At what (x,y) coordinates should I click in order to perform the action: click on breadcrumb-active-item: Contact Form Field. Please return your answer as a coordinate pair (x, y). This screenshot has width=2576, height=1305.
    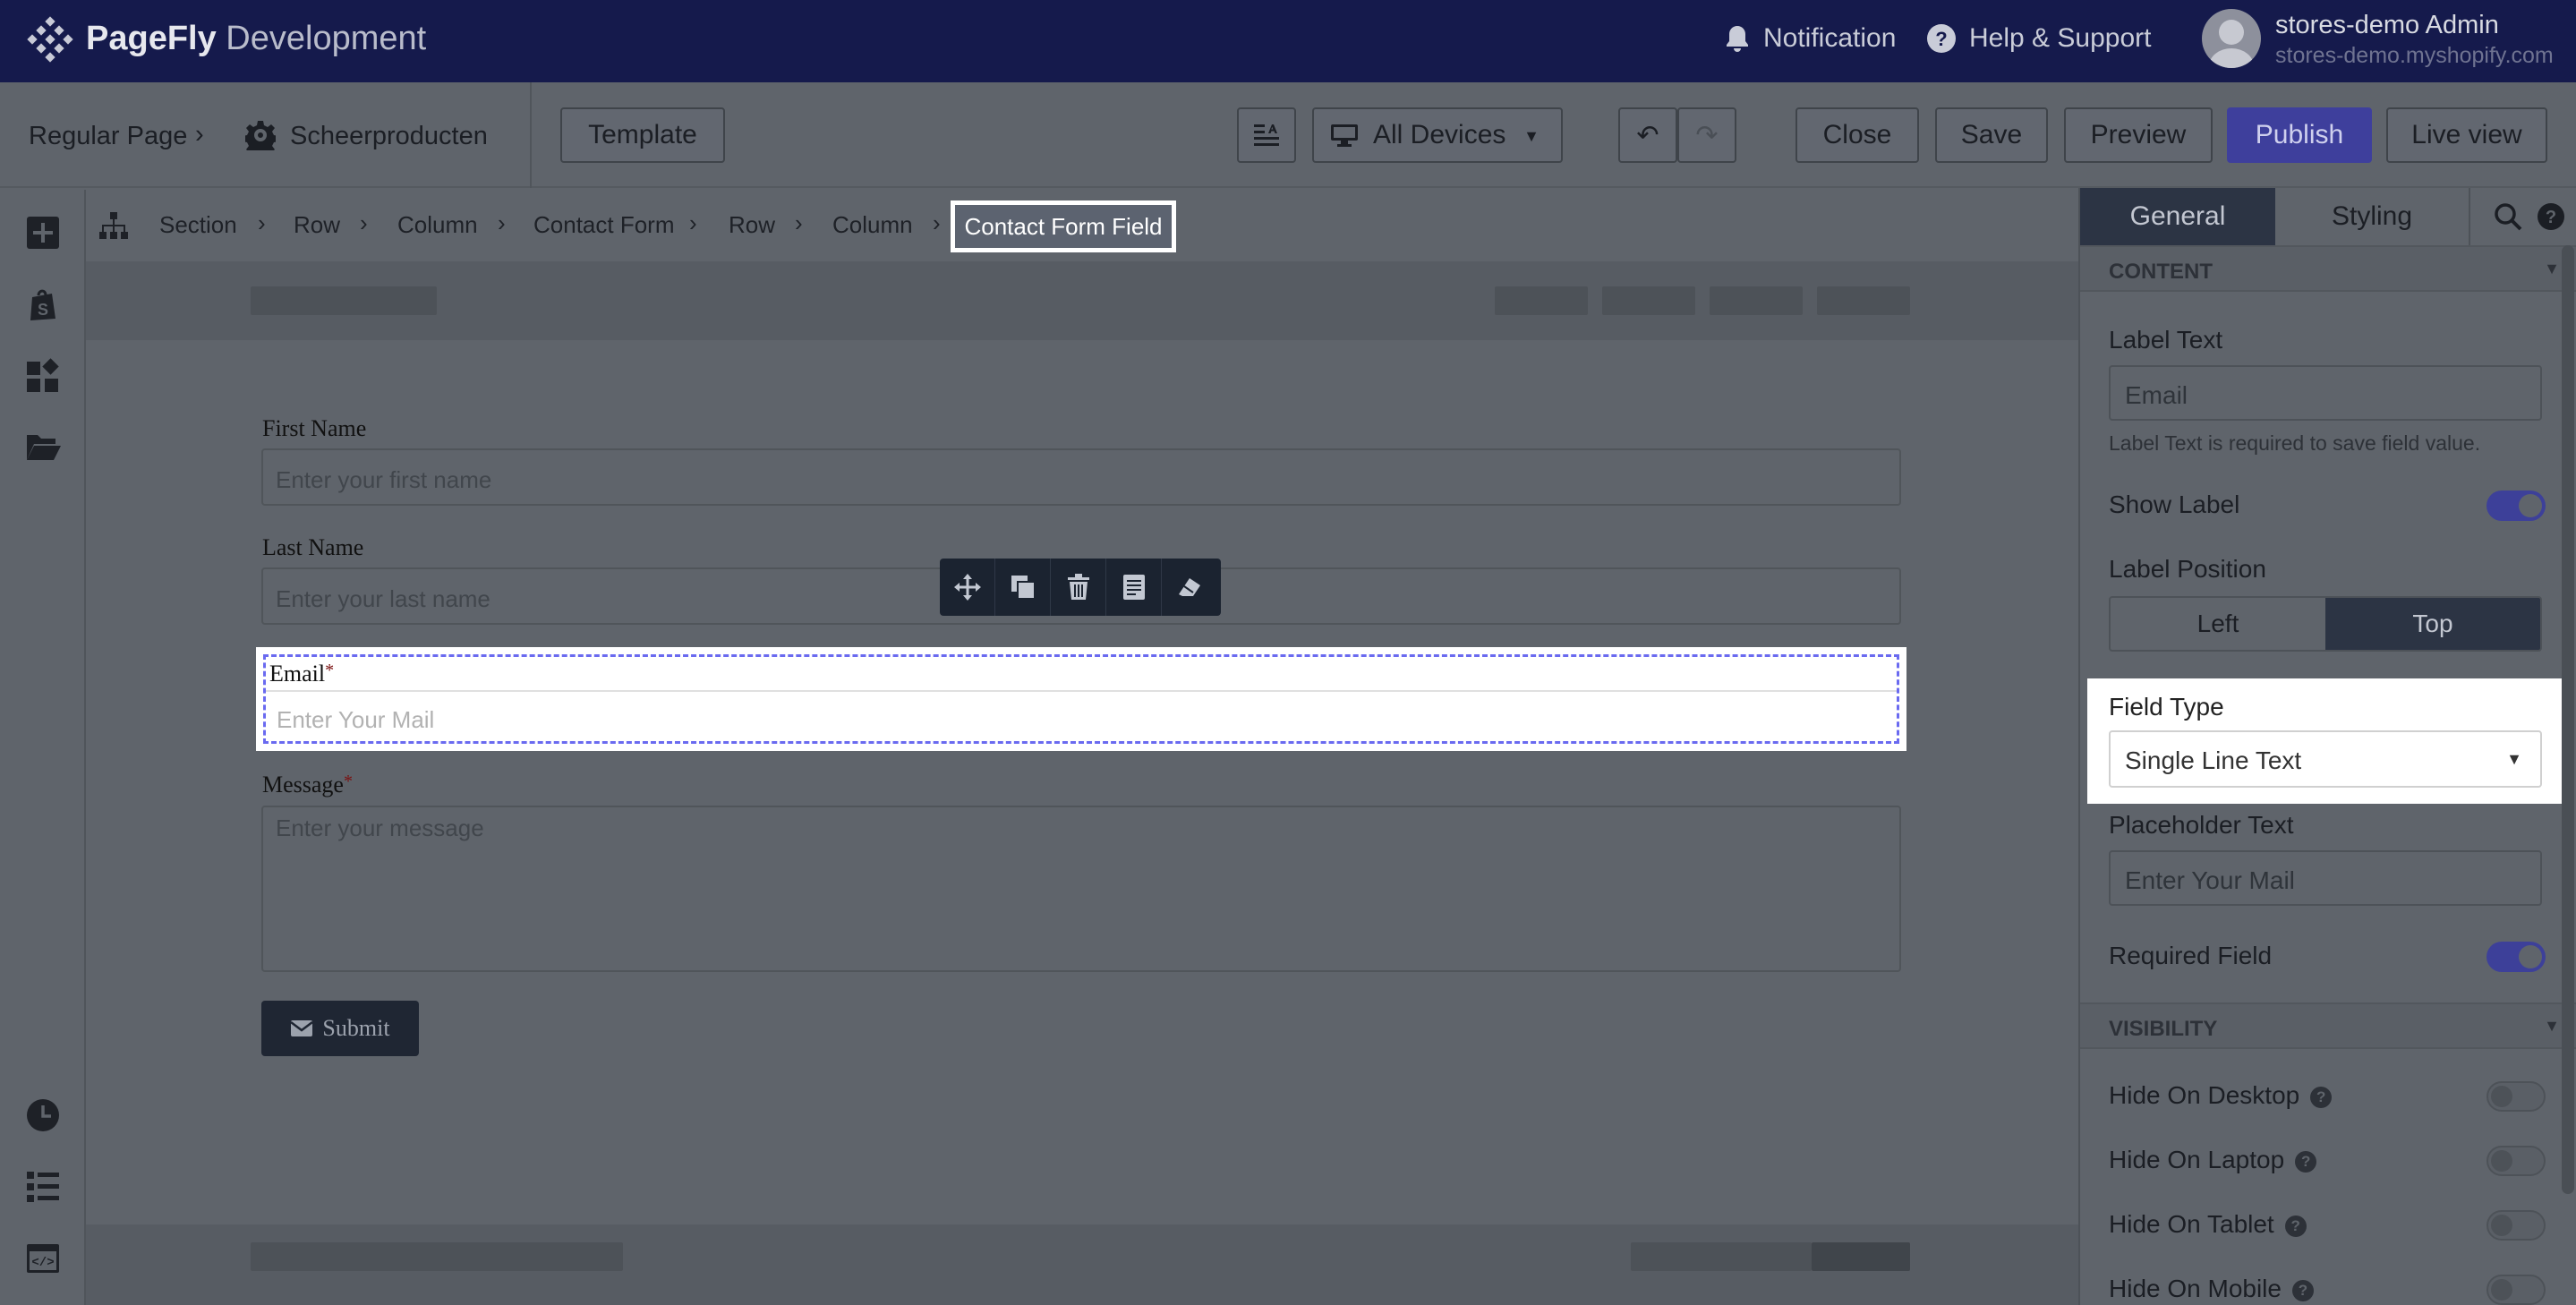
    Looking at the image, I should click on (1063, 226).